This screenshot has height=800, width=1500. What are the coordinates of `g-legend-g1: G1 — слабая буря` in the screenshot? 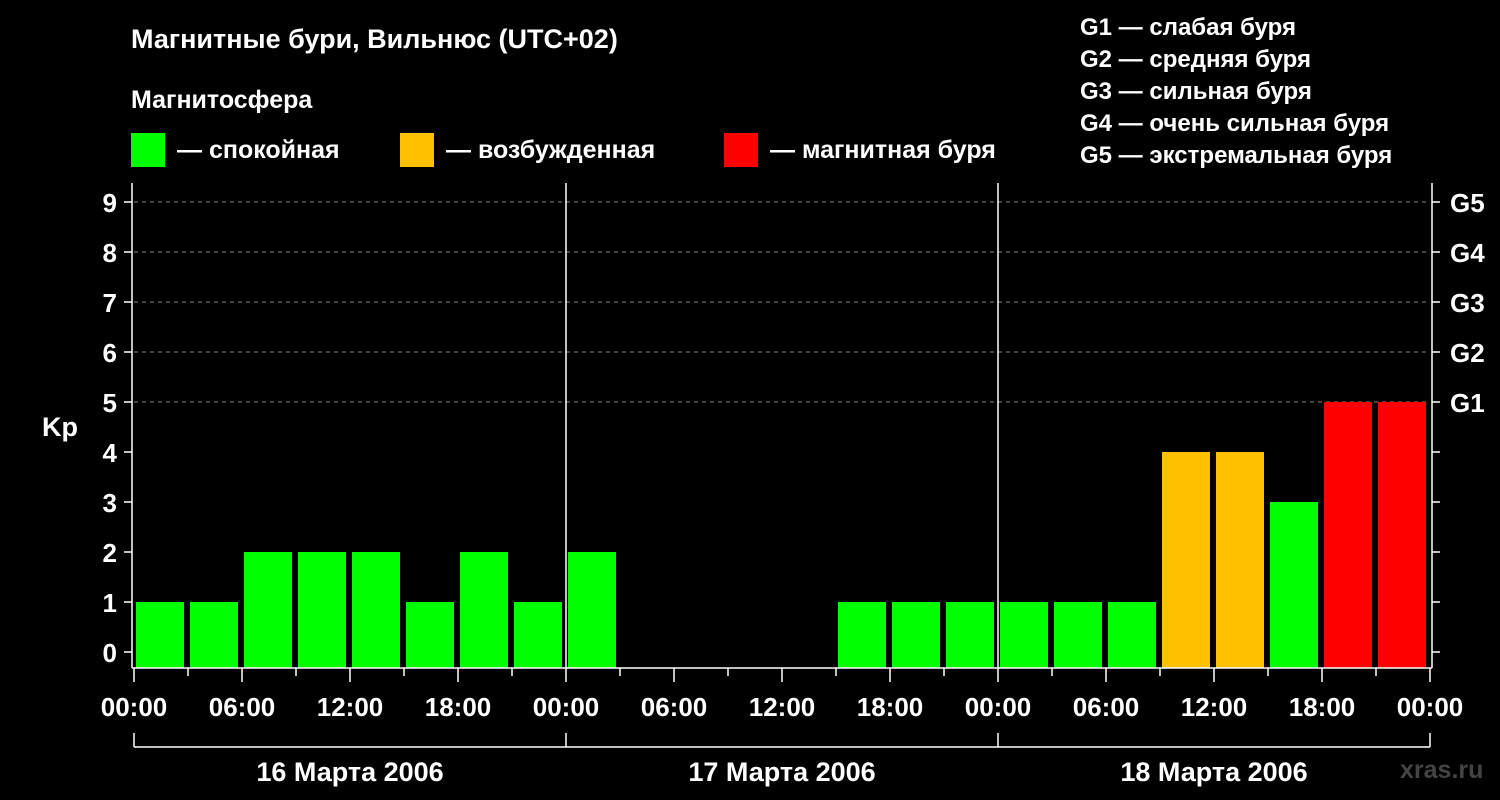 It's located at (1188, 27).